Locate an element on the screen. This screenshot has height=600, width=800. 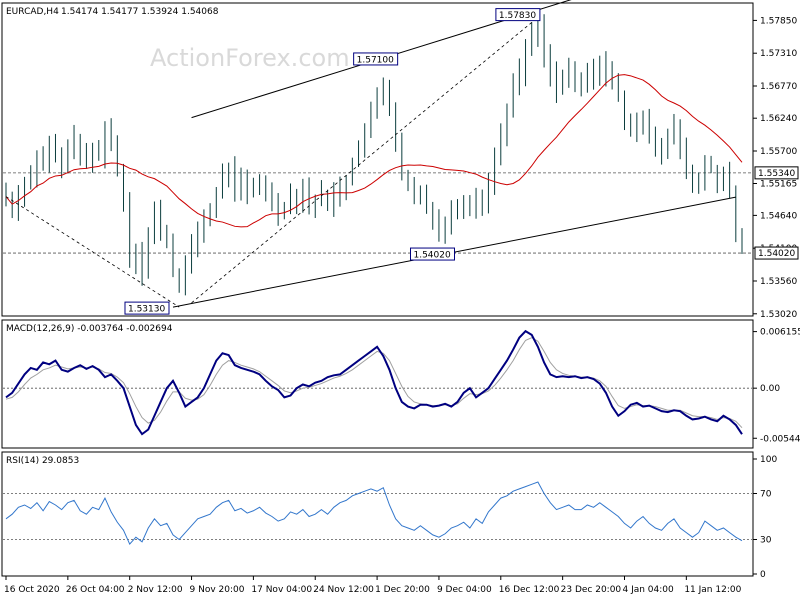
watermark: ActionForex.com is located at coordinates (250, 58).